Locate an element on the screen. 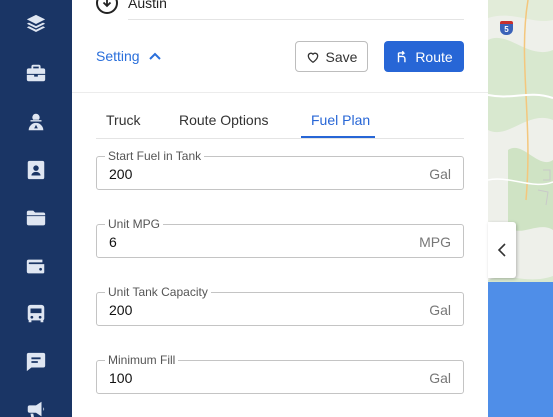  arrow-down-circle-icon is located at coordinates (107, 7).